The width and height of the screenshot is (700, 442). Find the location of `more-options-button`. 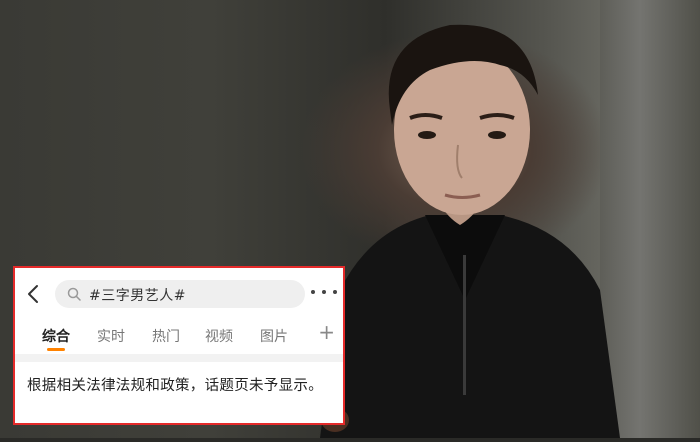

more-options-button is located at coordinates (324, 292).